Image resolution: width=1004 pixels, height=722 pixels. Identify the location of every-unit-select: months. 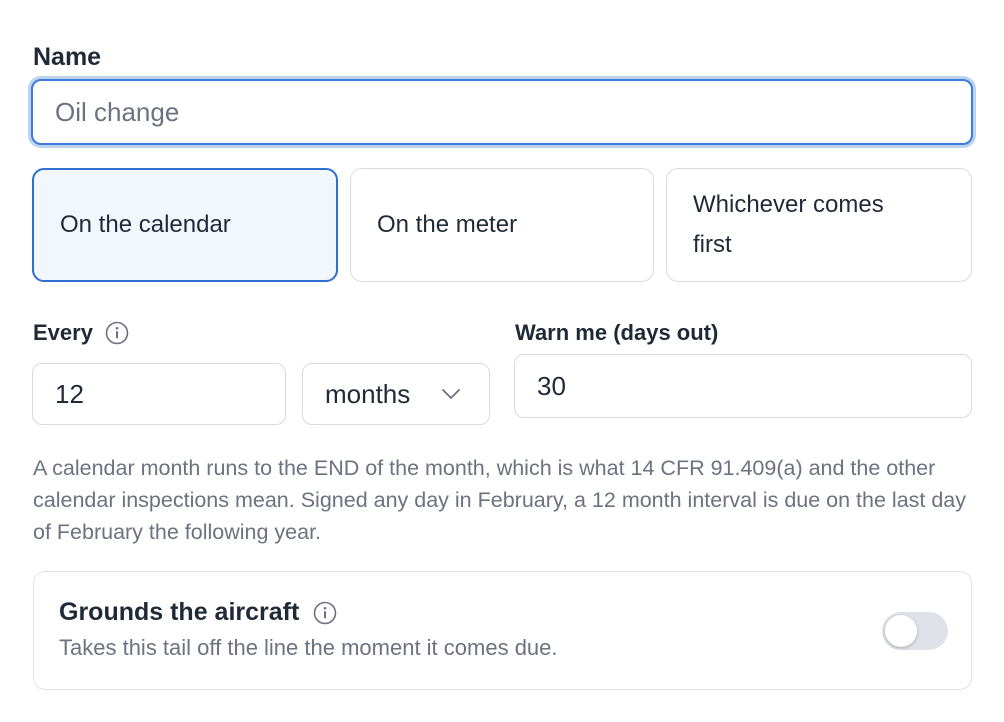
(396, 394).